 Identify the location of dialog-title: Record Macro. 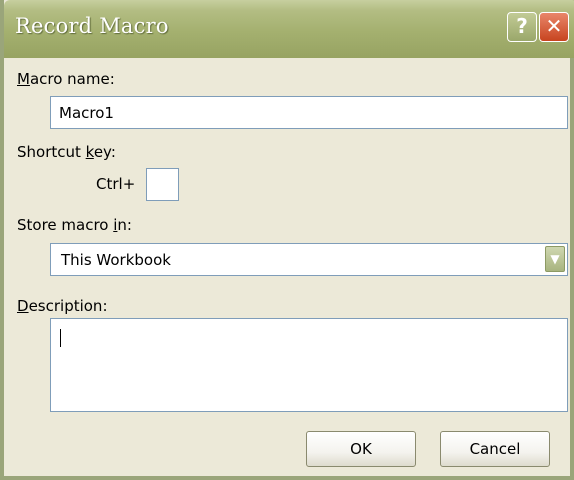
(92, 26).